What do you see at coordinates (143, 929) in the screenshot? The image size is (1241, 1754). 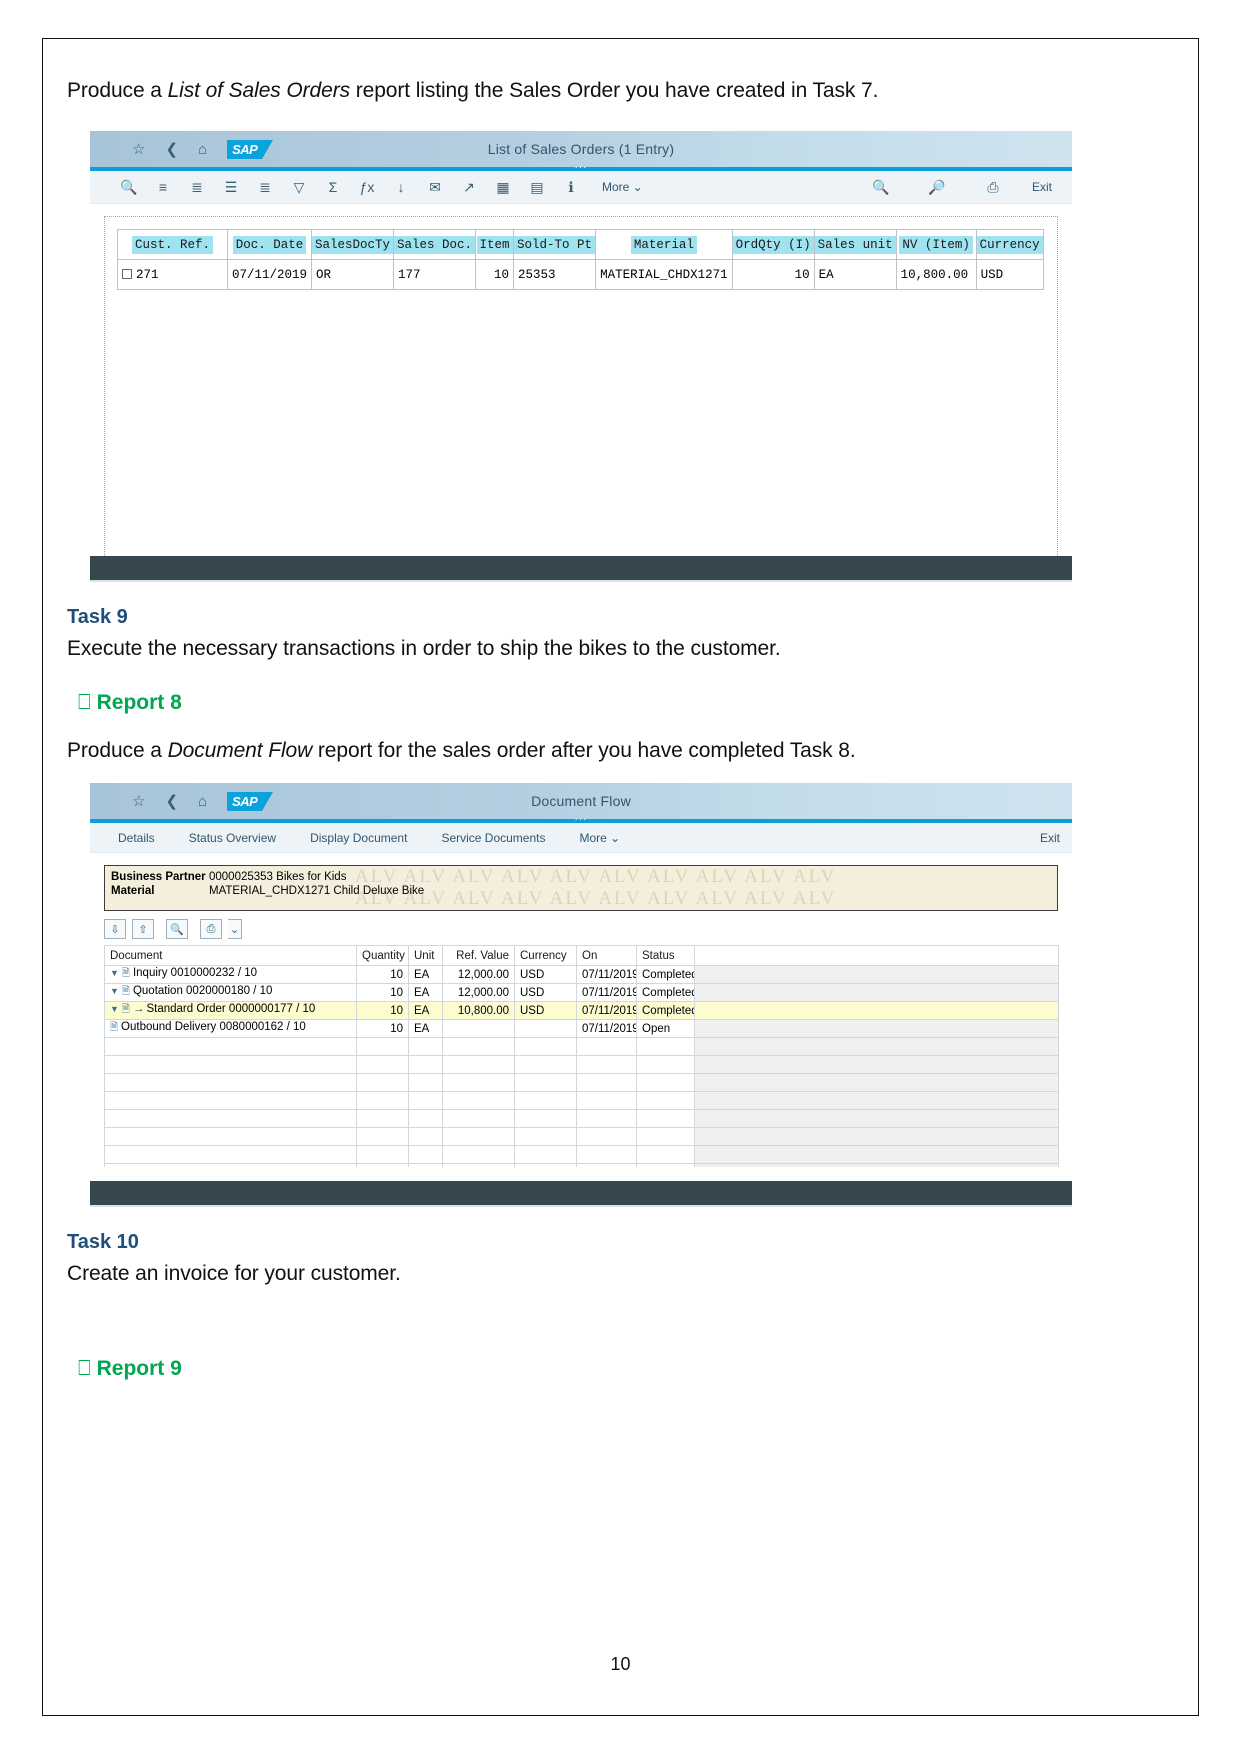 I see `collapse-all-icon: ⇧` at bounding box center [143, 929].